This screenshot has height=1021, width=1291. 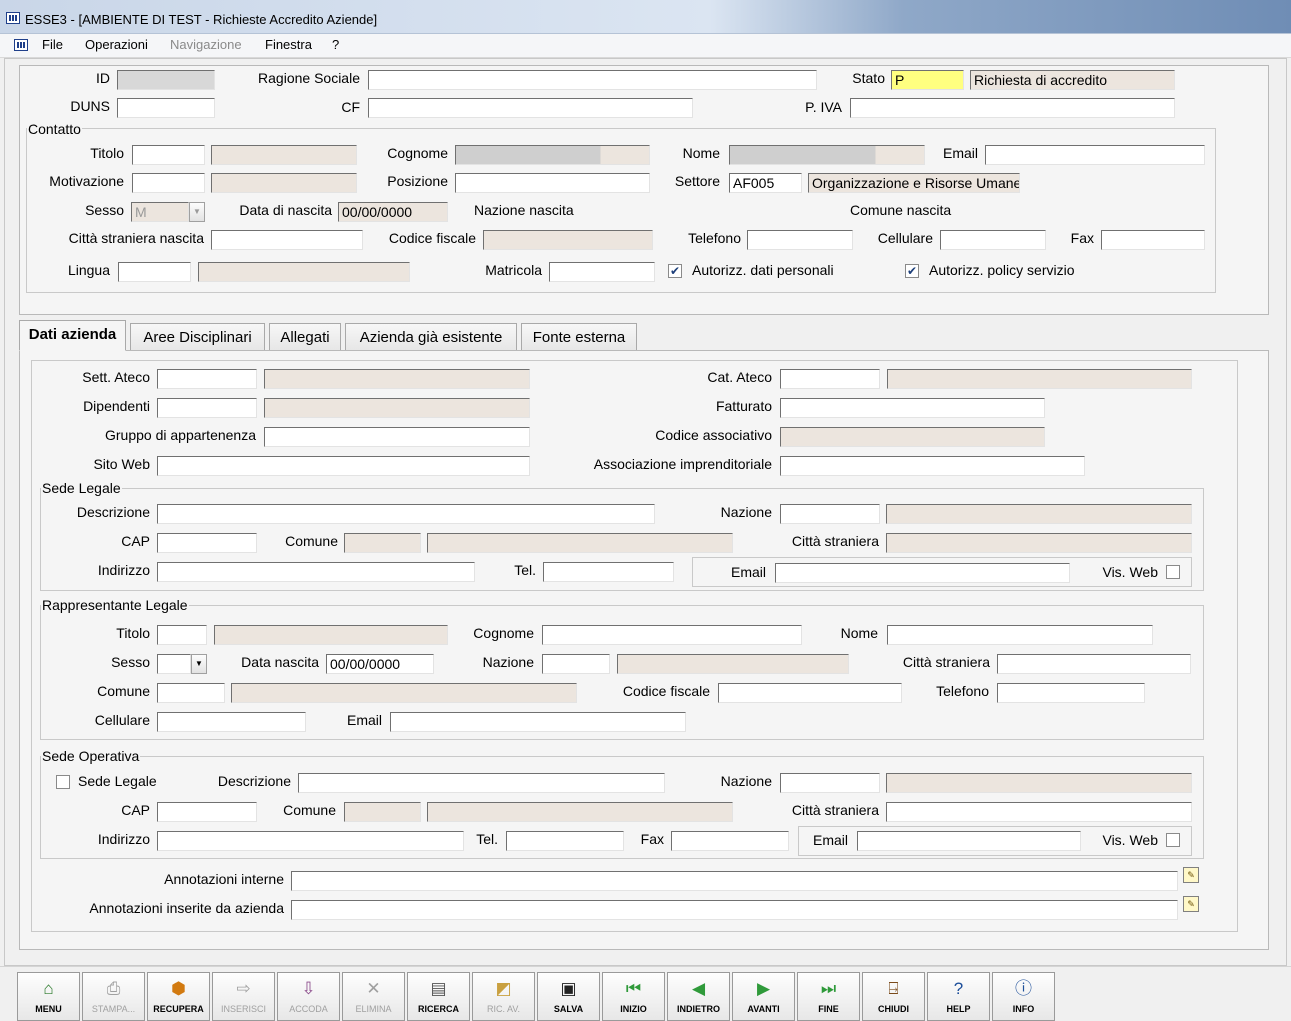 I want to click on id-field, so click(x=166, y=80).